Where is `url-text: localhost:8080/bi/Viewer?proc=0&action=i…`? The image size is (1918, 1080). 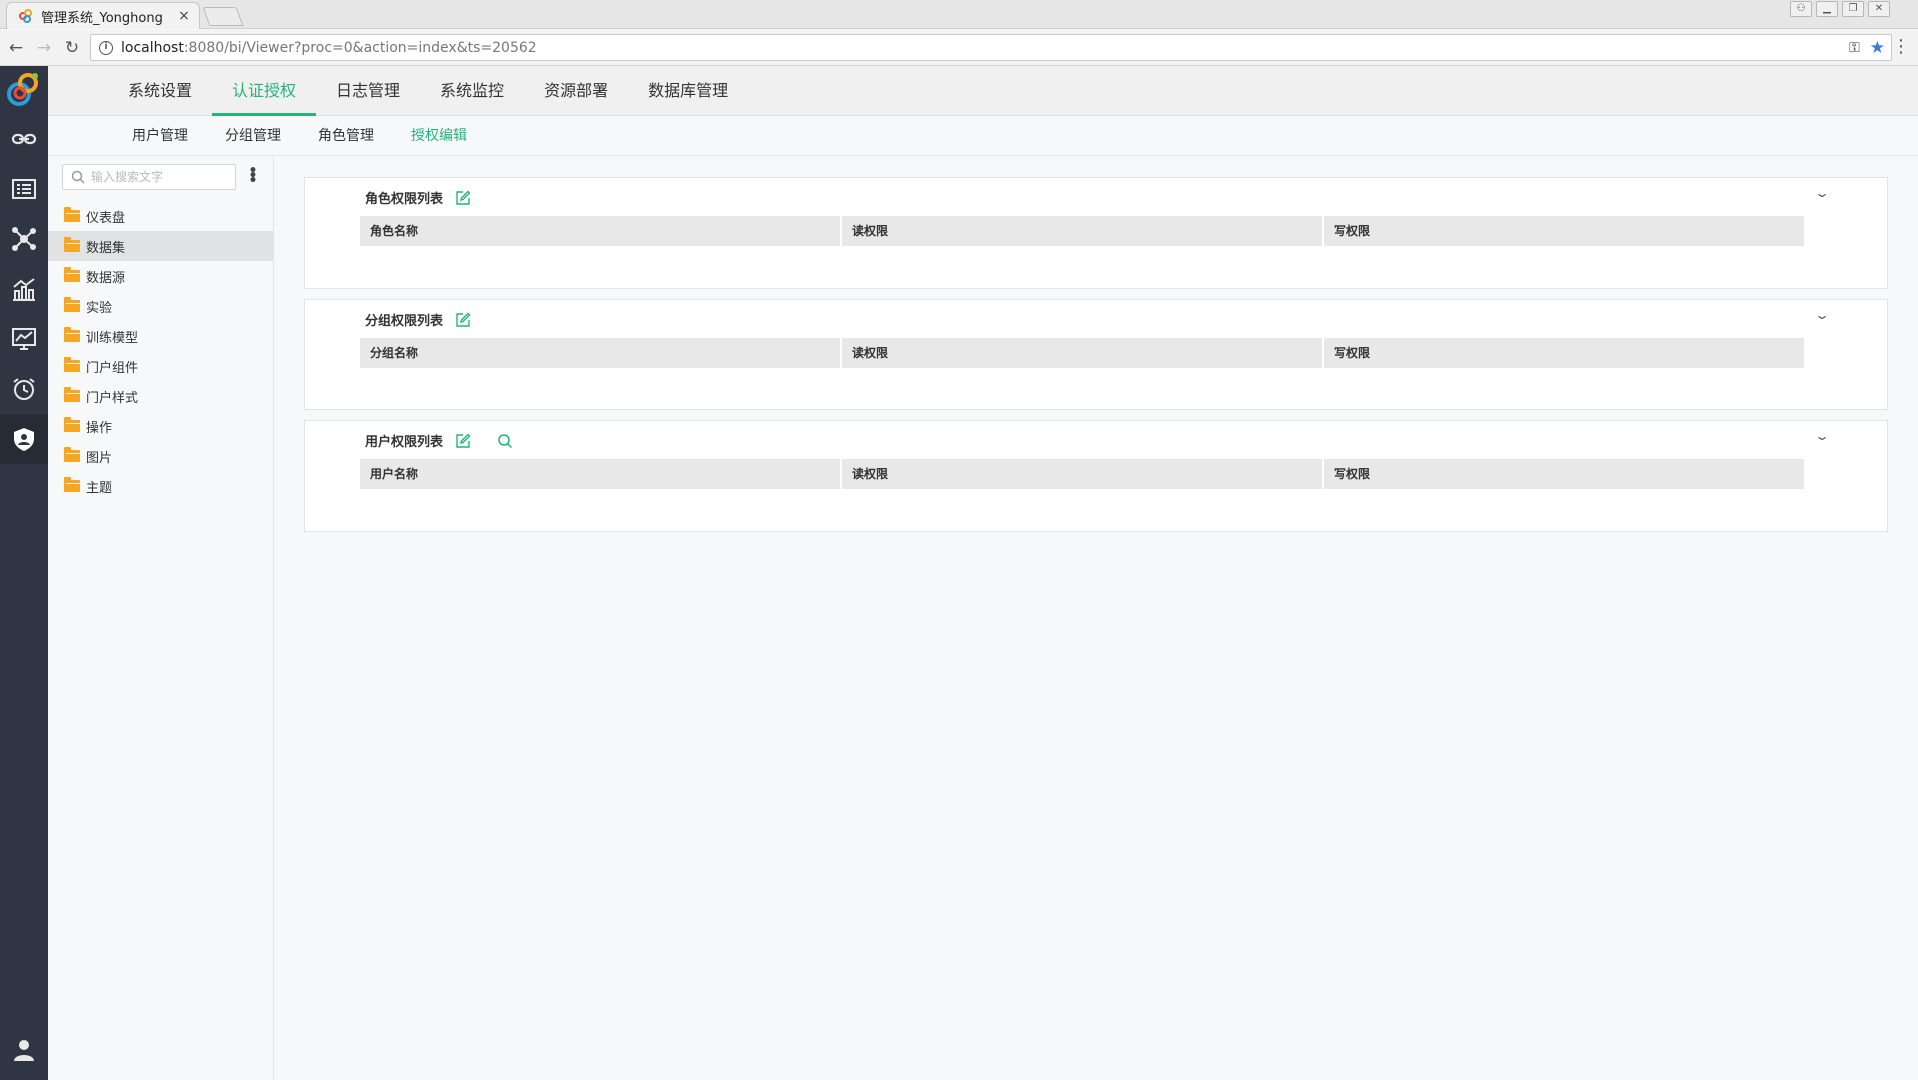
url-text: localhost:8080/bi/Viewer?proc=0&action=i… is located at coordinates (329, 47).